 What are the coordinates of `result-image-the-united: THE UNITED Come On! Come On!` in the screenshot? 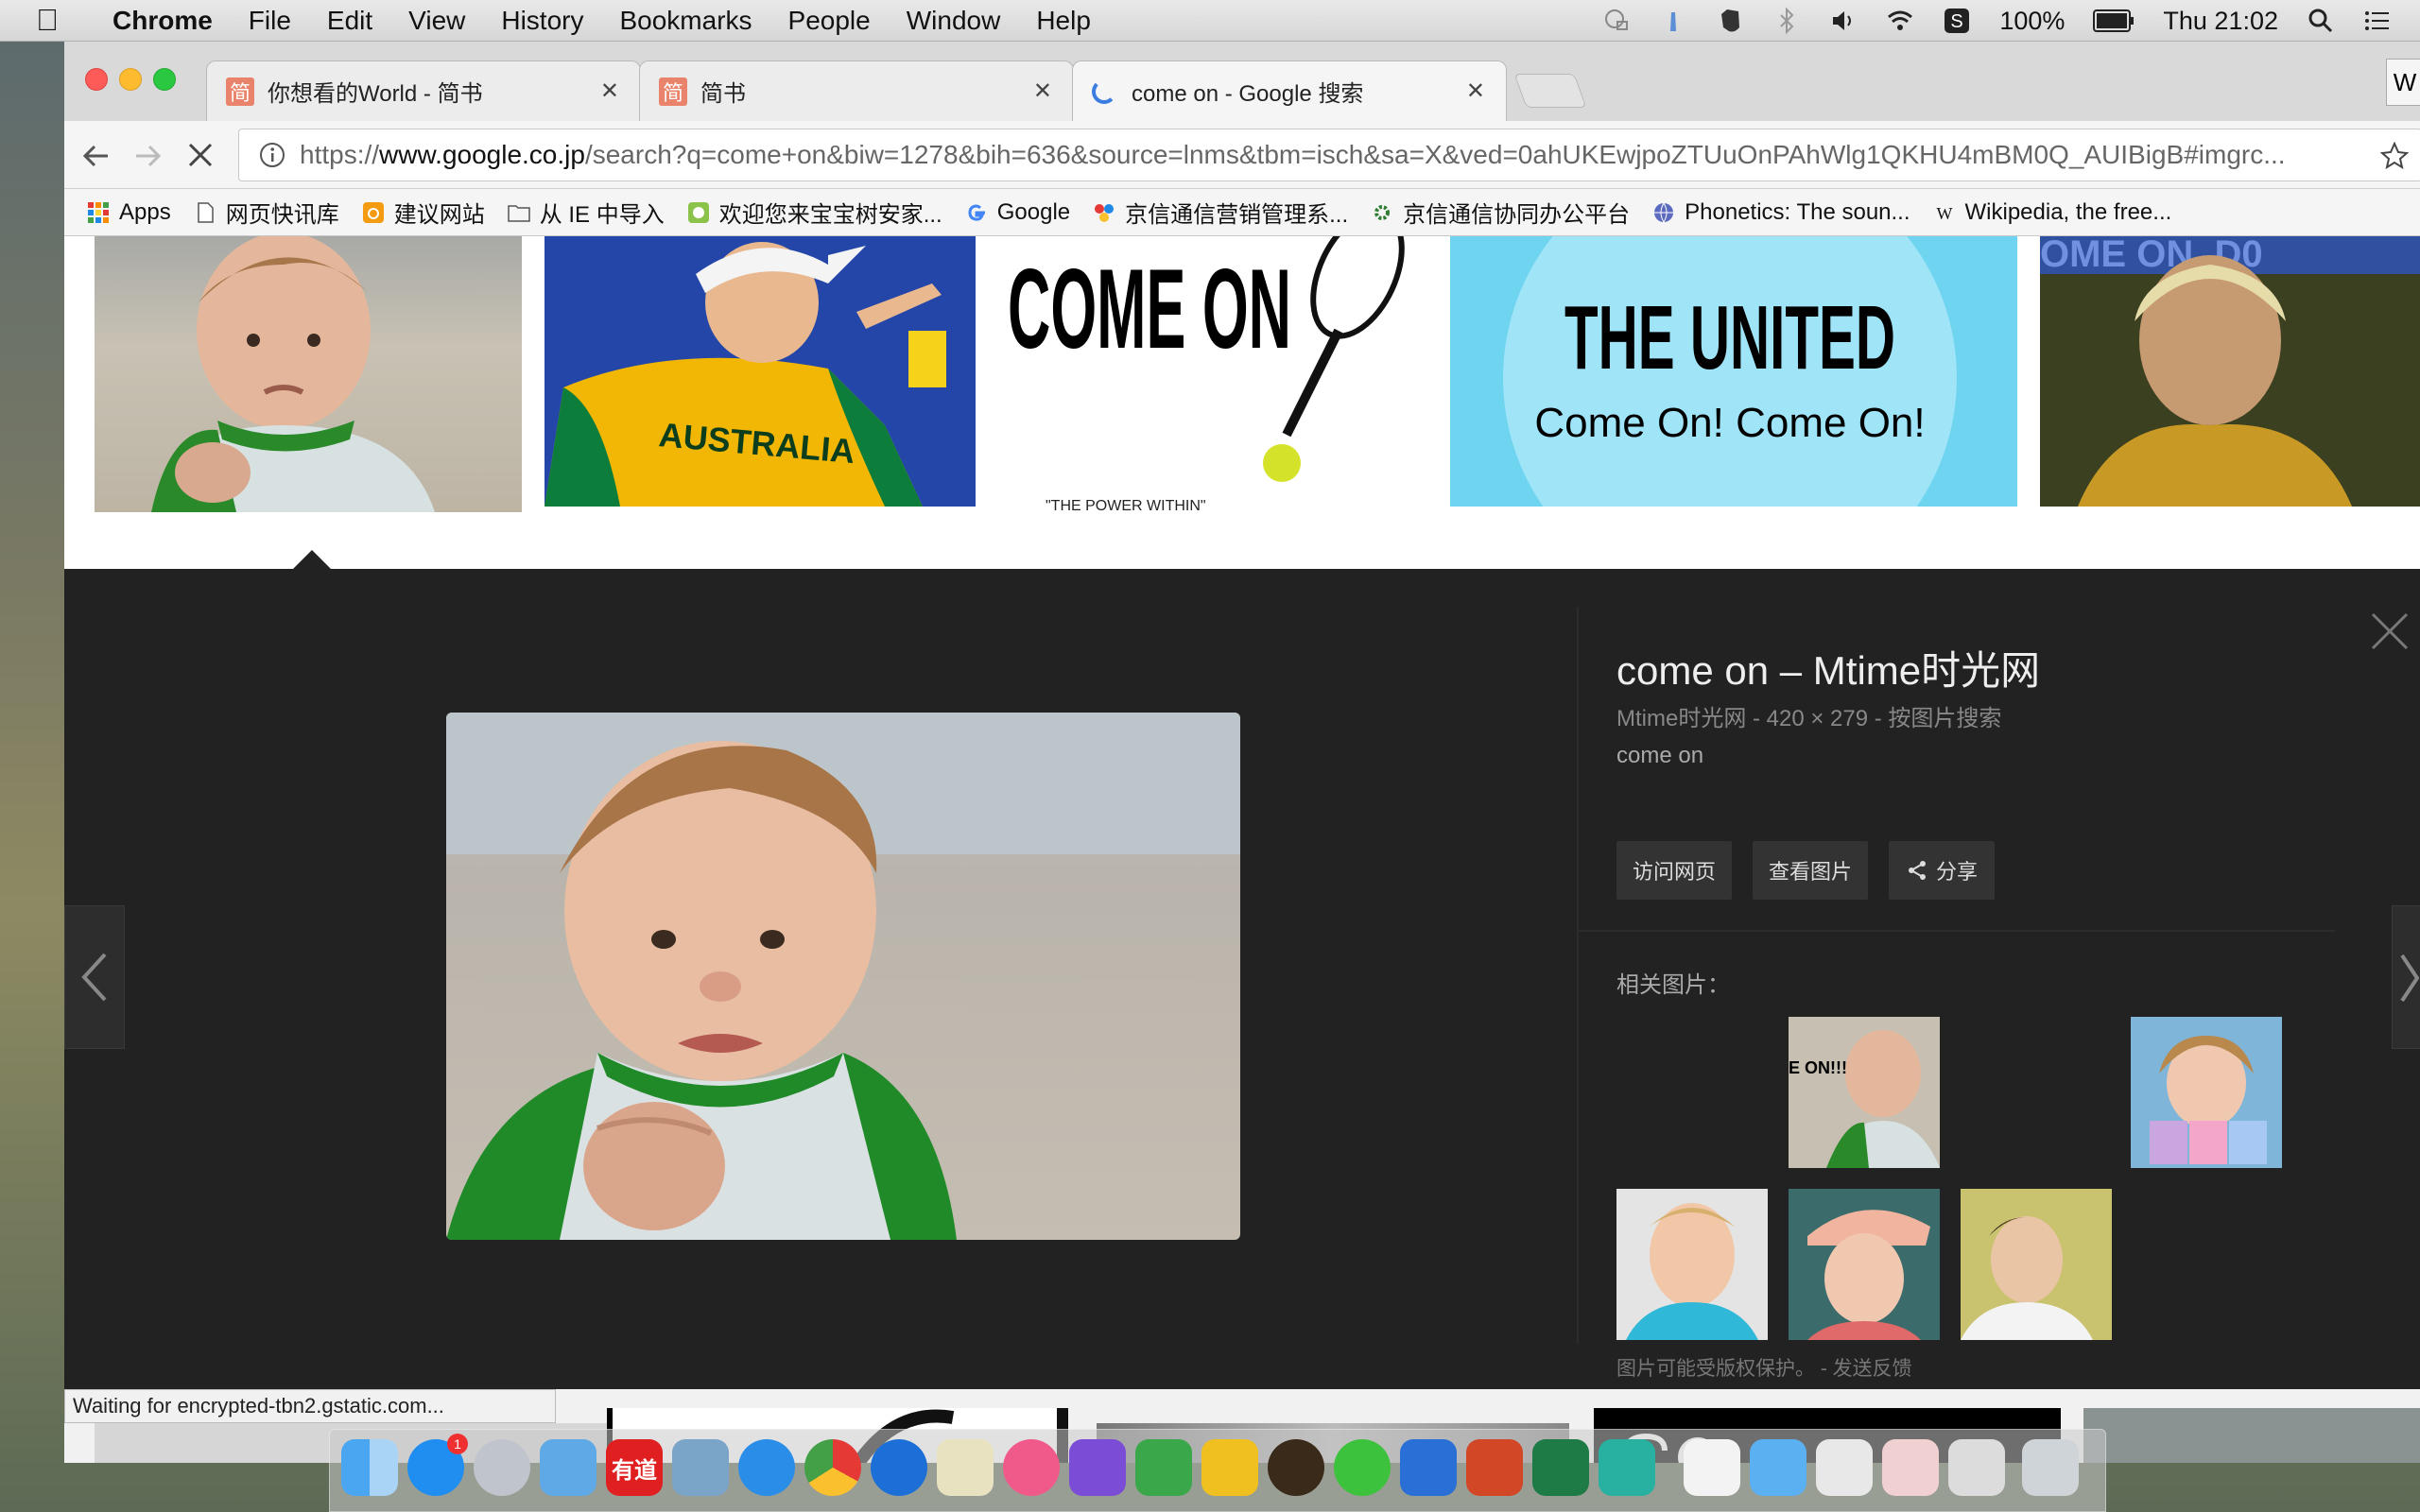 It's located at (1733, 371).